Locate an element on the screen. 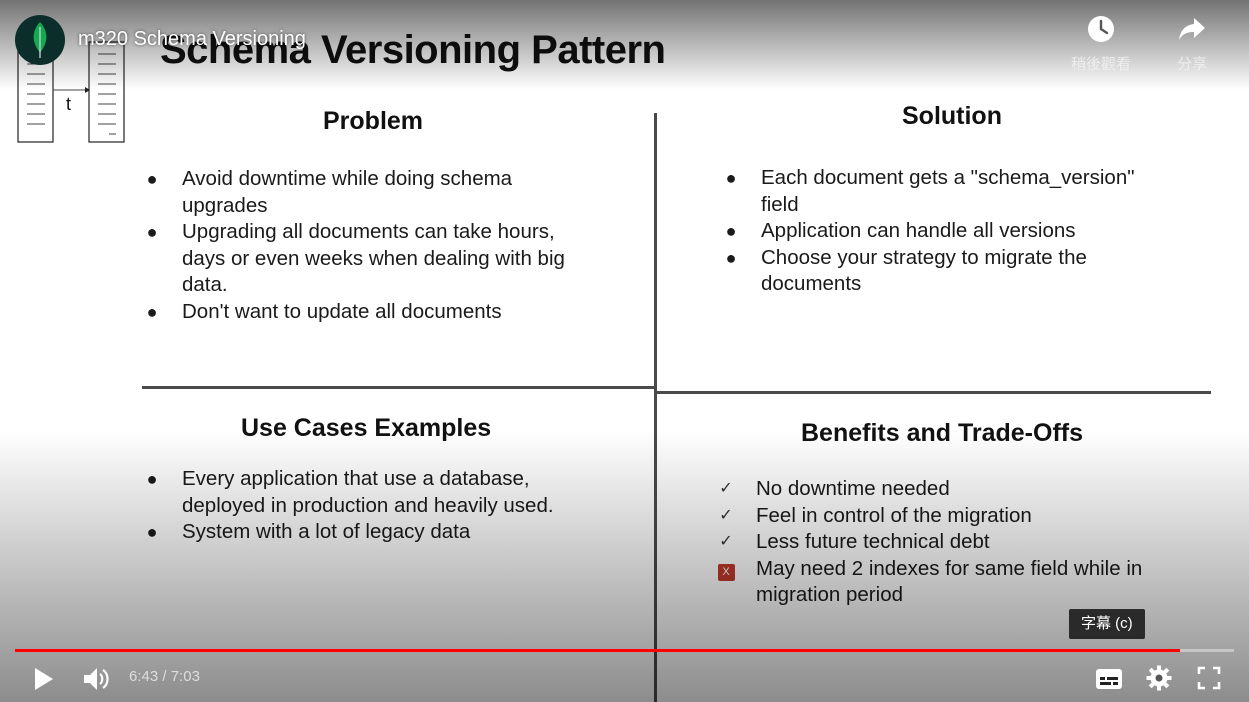 The height and width of the screenshot is (702, 1249). share-label: 分享 is located at coordinates (1191, 64).